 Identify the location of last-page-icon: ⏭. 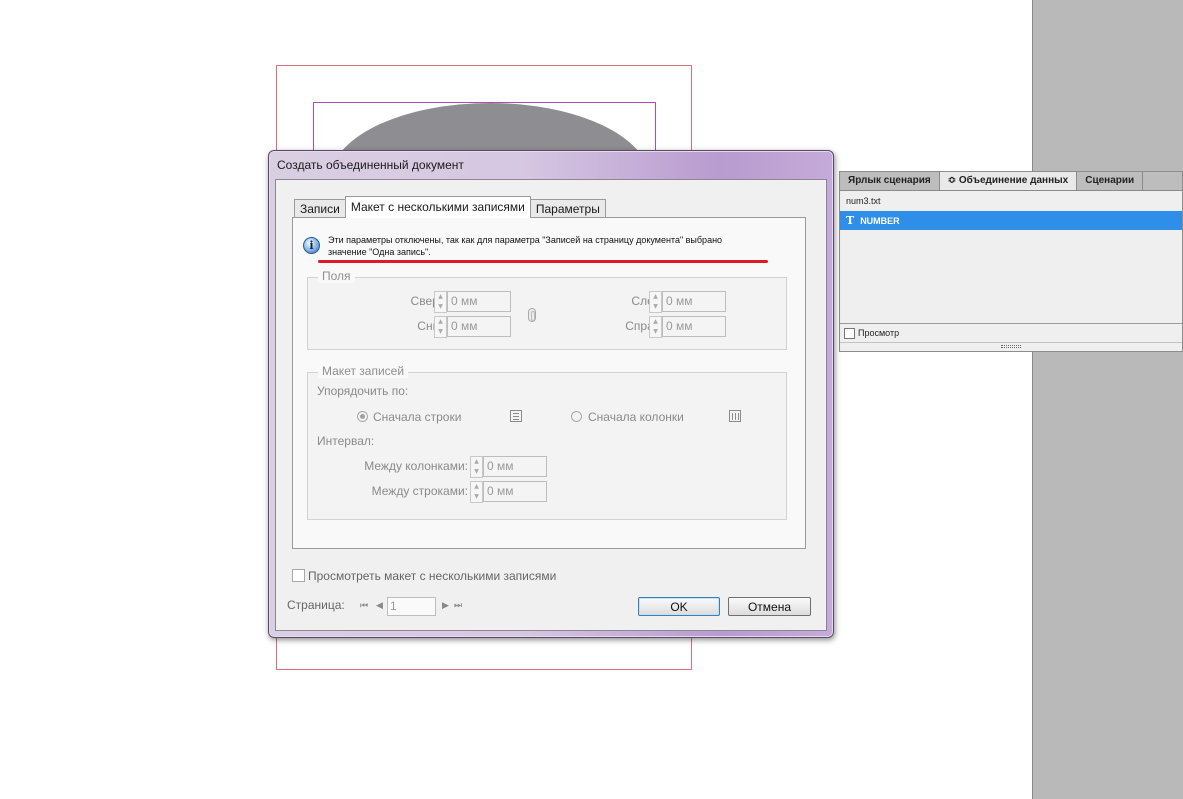
(458, 606).